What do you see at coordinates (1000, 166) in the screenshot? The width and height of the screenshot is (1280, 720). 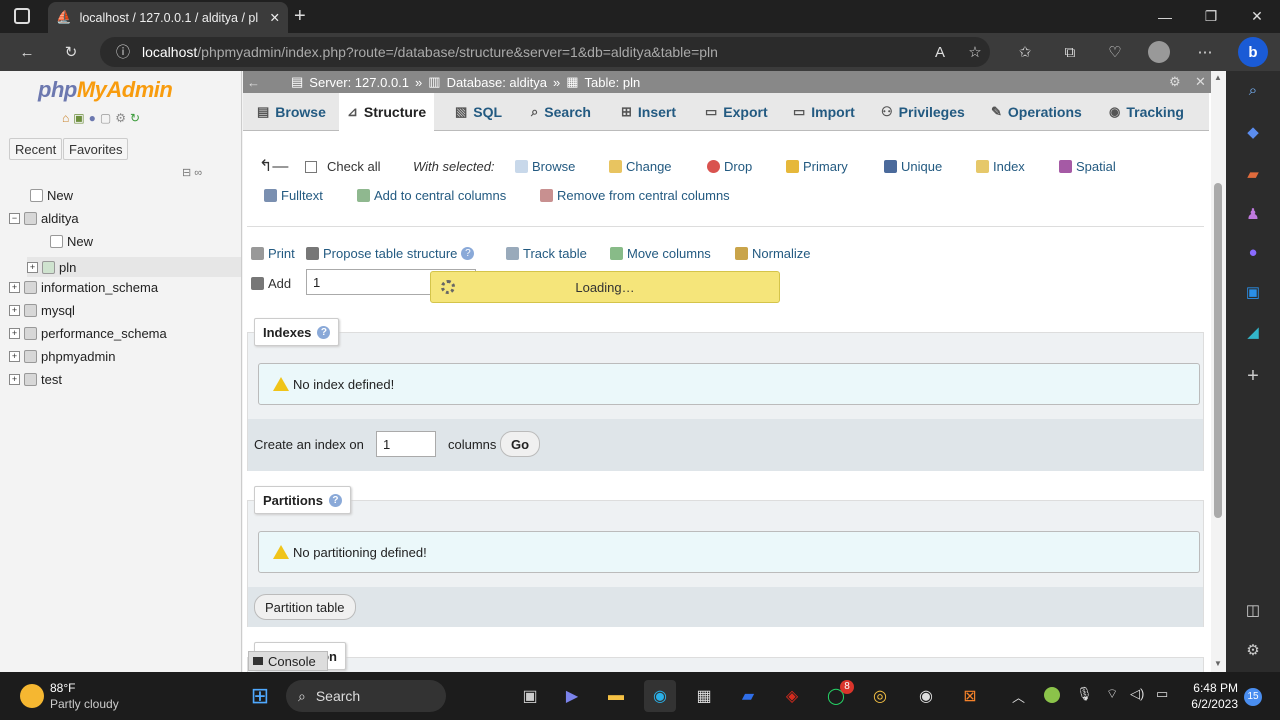 I see `index-action: Index` at bounding box center [1000, 166].